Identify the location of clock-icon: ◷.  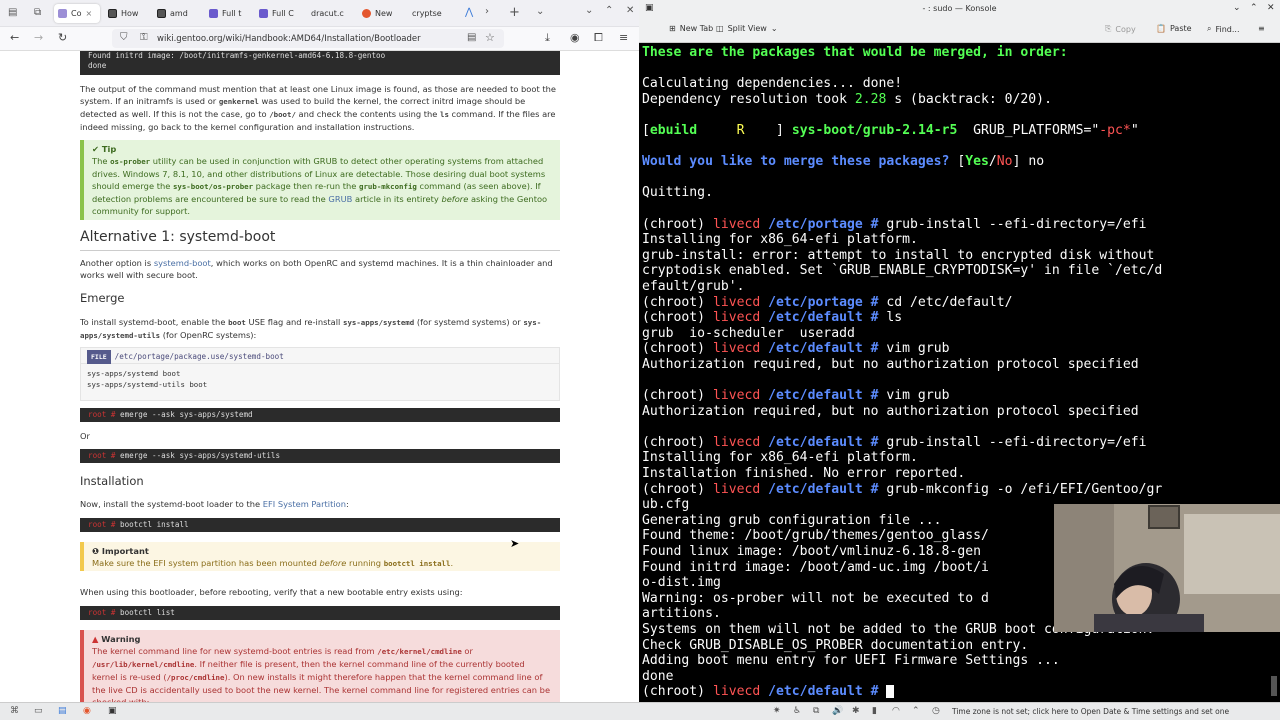
(936, 711).